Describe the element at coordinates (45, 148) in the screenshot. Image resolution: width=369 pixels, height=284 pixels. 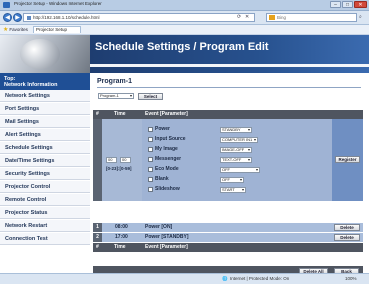
I see `sidebar-item-schedule-settings: Schedule Settings` at that location.